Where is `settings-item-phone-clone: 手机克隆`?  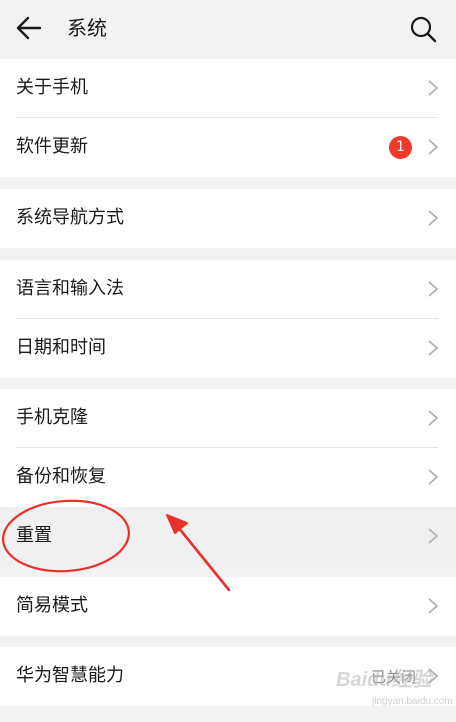 settings-item-phone-clone: 手机克隆 is located at coordinates (228, 418).